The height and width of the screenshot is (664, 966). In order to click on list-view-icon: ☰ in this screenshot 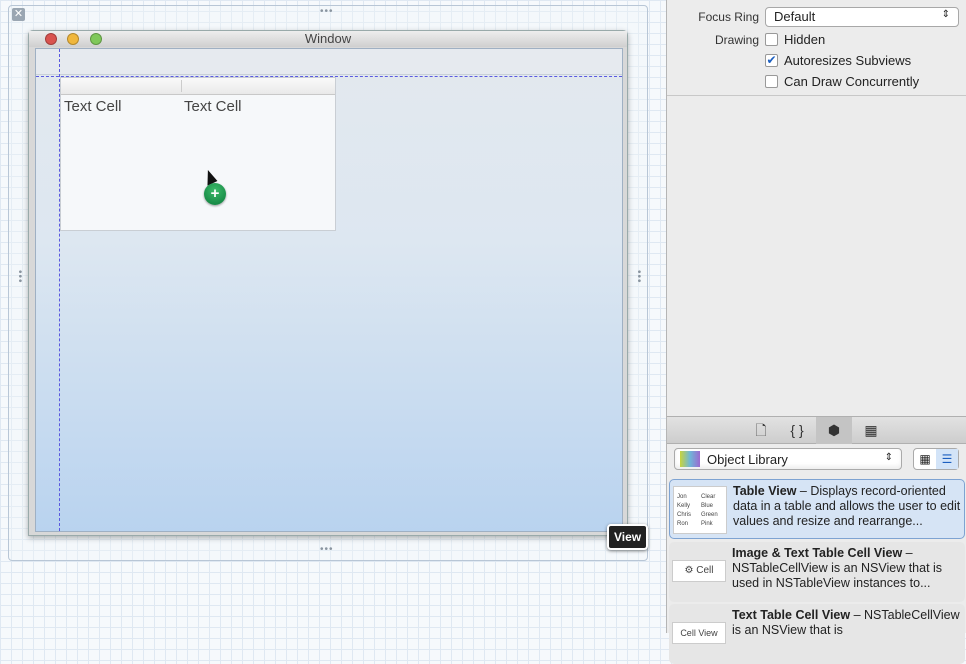, I will do `click(947, 459)`.